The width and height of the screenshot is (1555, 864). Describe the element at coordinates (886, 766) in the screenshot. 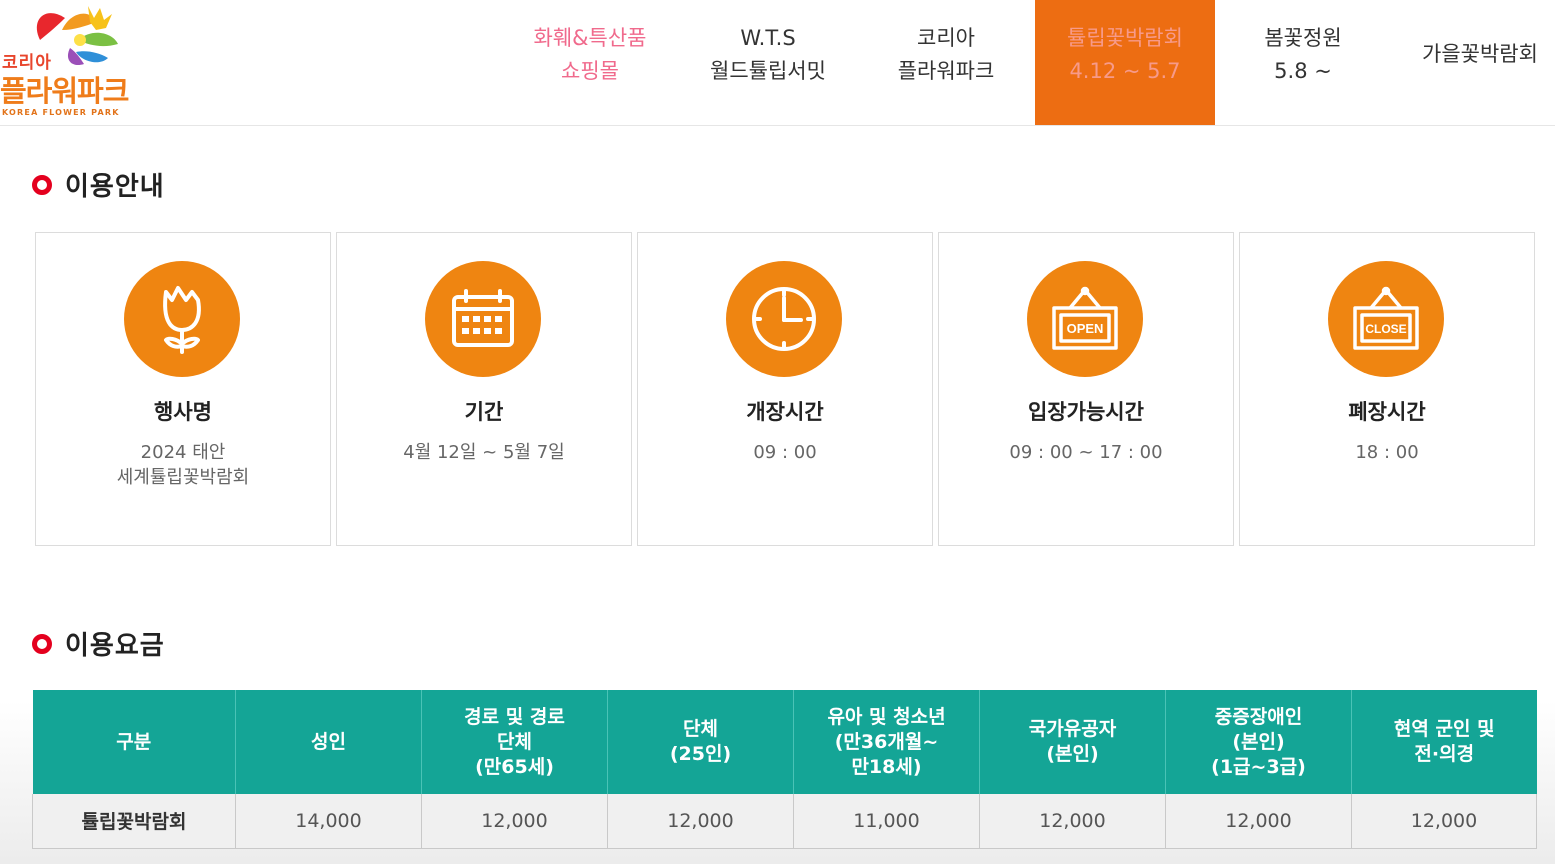

I see `header-line: 만18세)` at that location.